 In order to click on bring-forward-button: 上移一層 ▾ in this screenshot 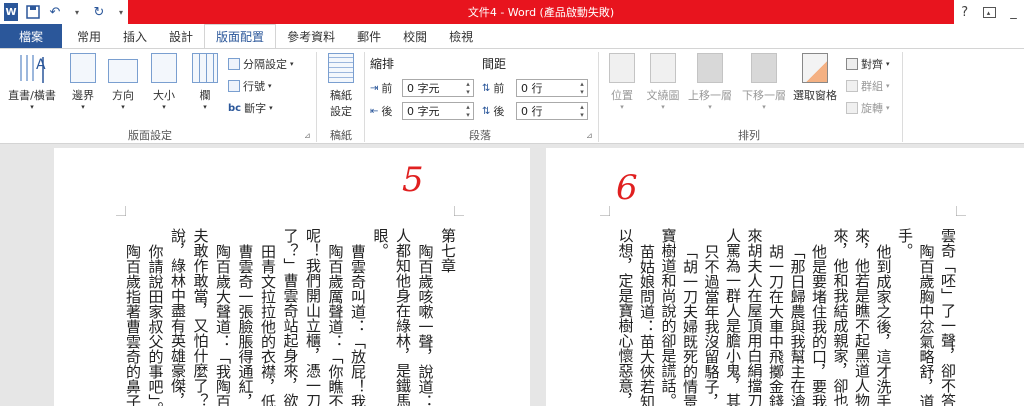, I will do `click(710, 82)`.